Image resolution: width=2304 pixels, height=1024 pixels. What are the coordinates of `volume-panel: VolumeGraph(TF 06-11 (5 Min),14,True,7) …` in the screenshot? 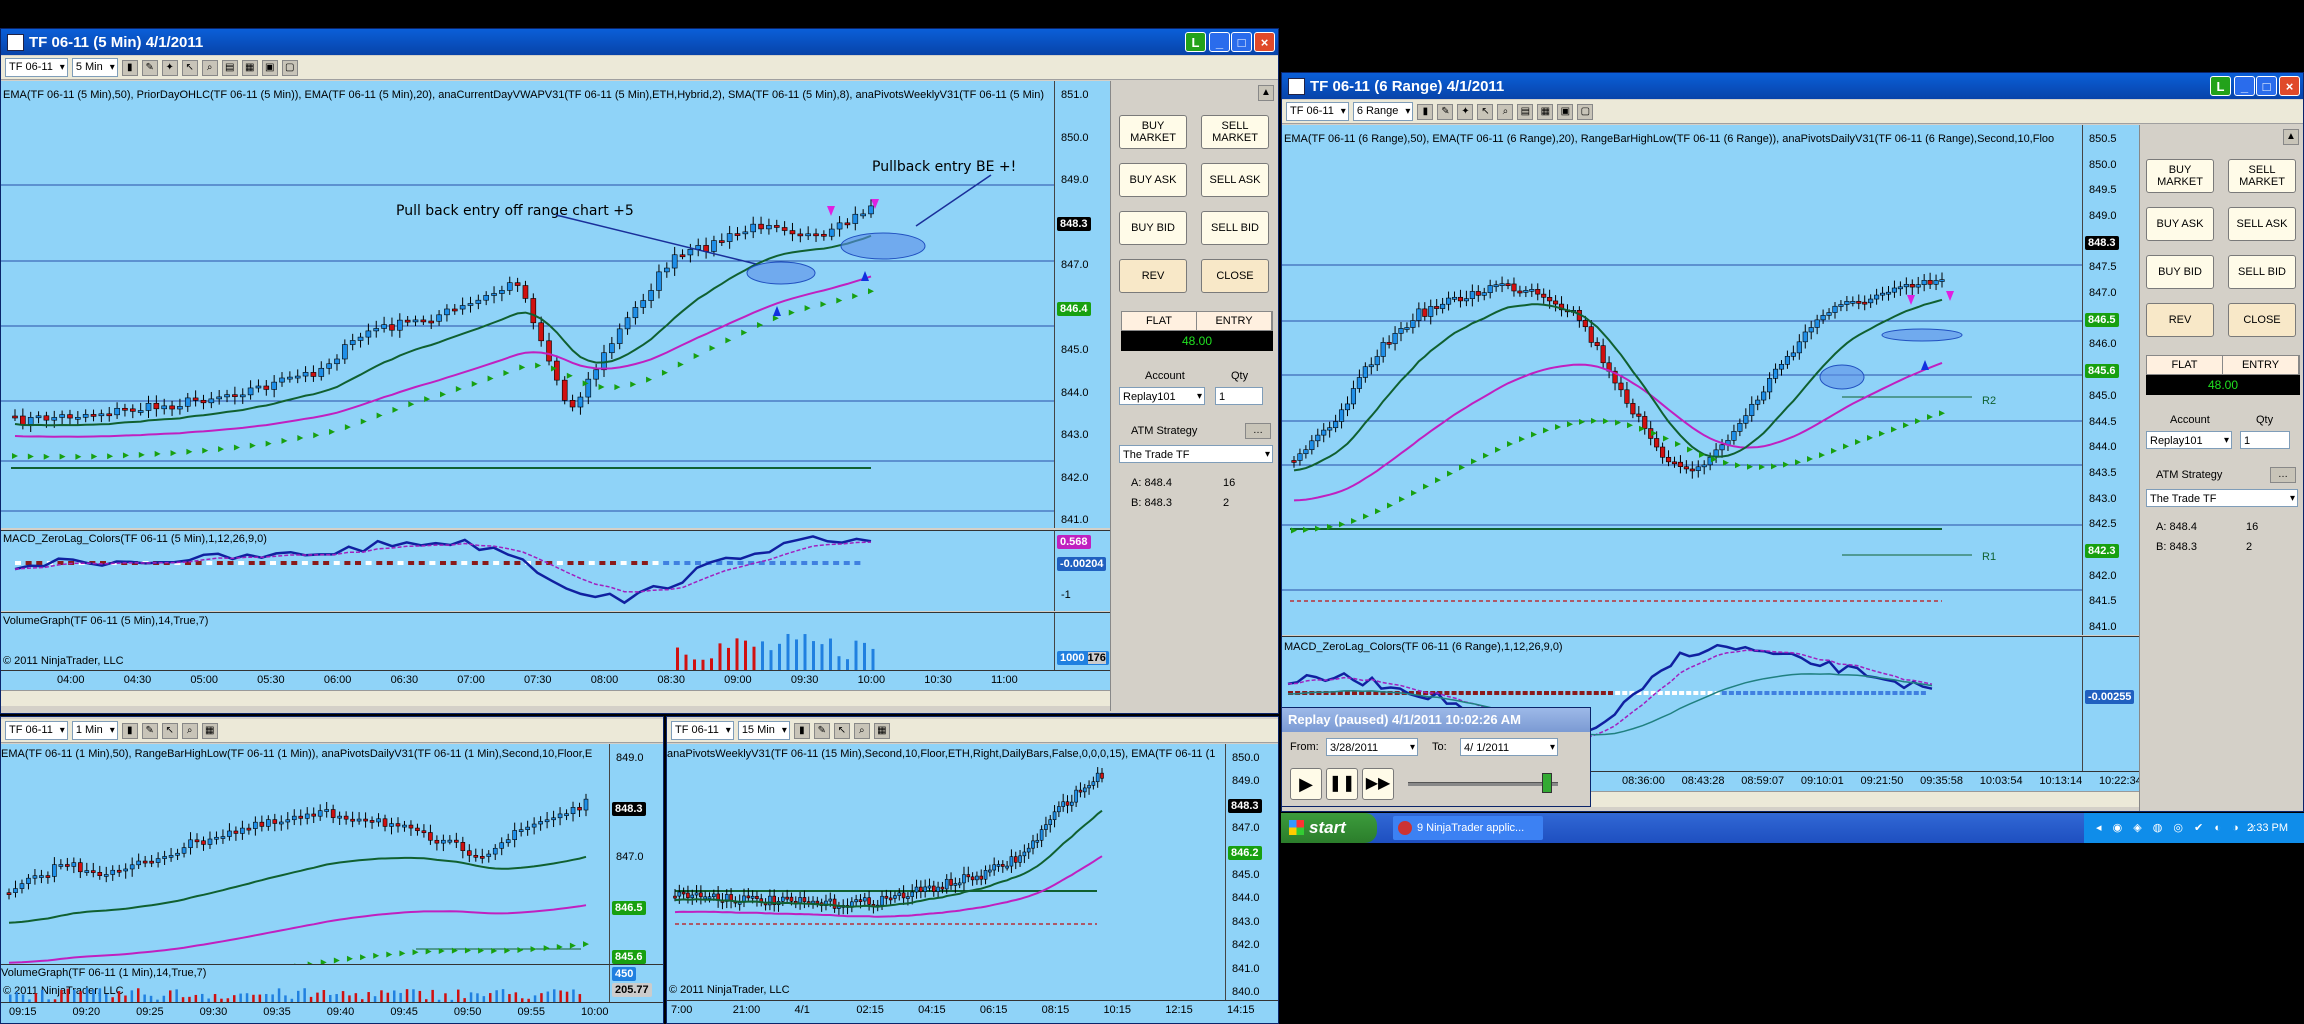 It's located at (527, 641).